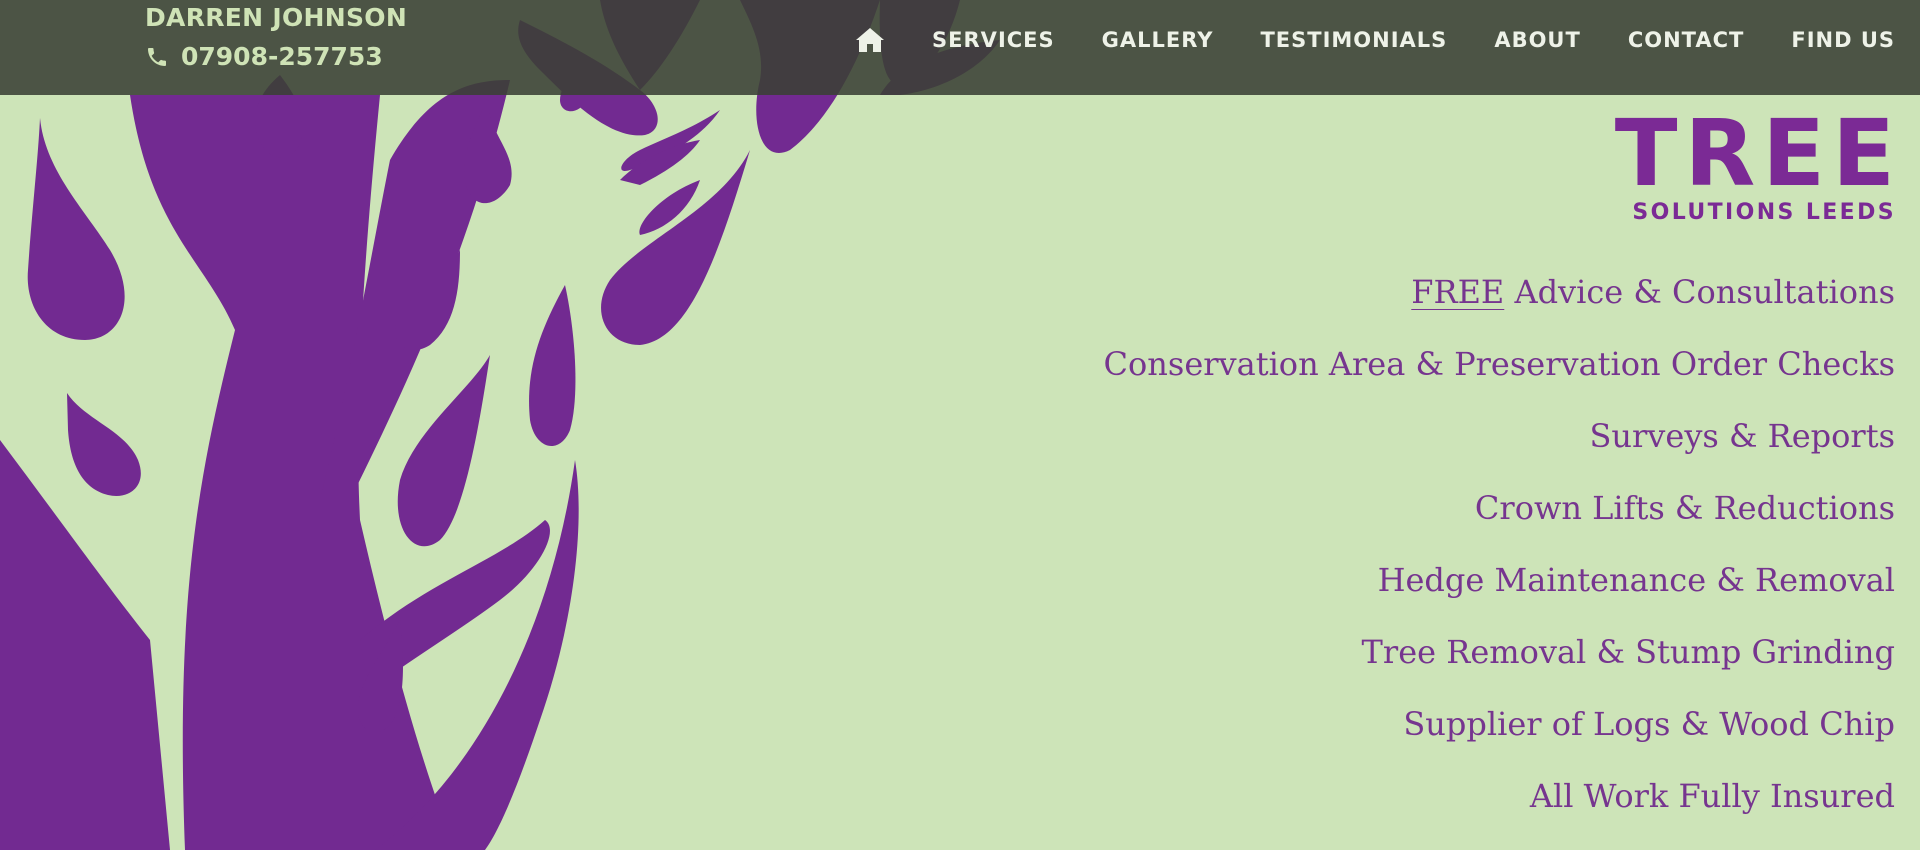 The image size is (1920, 850). Describe the element at coordinates (1758, 153) in the screenshot. I see `logo-title: TREE` at that location.